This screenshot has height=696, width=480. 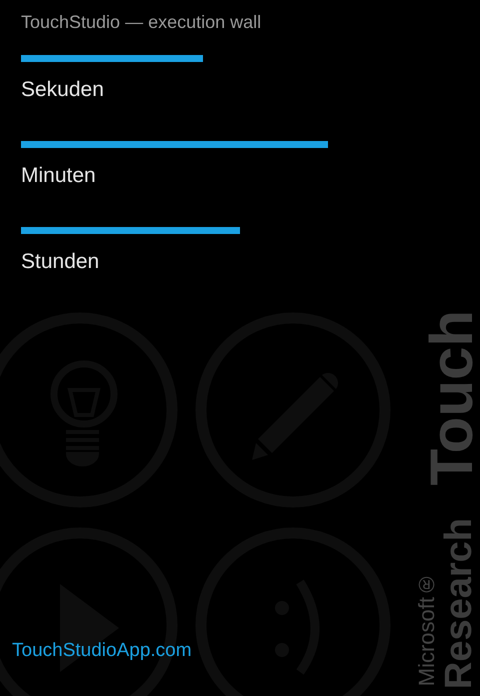 What do you see at coordinates (459, 604) in the screenshot?
I see `brand-division: Research` at bounding box center [459, 604].